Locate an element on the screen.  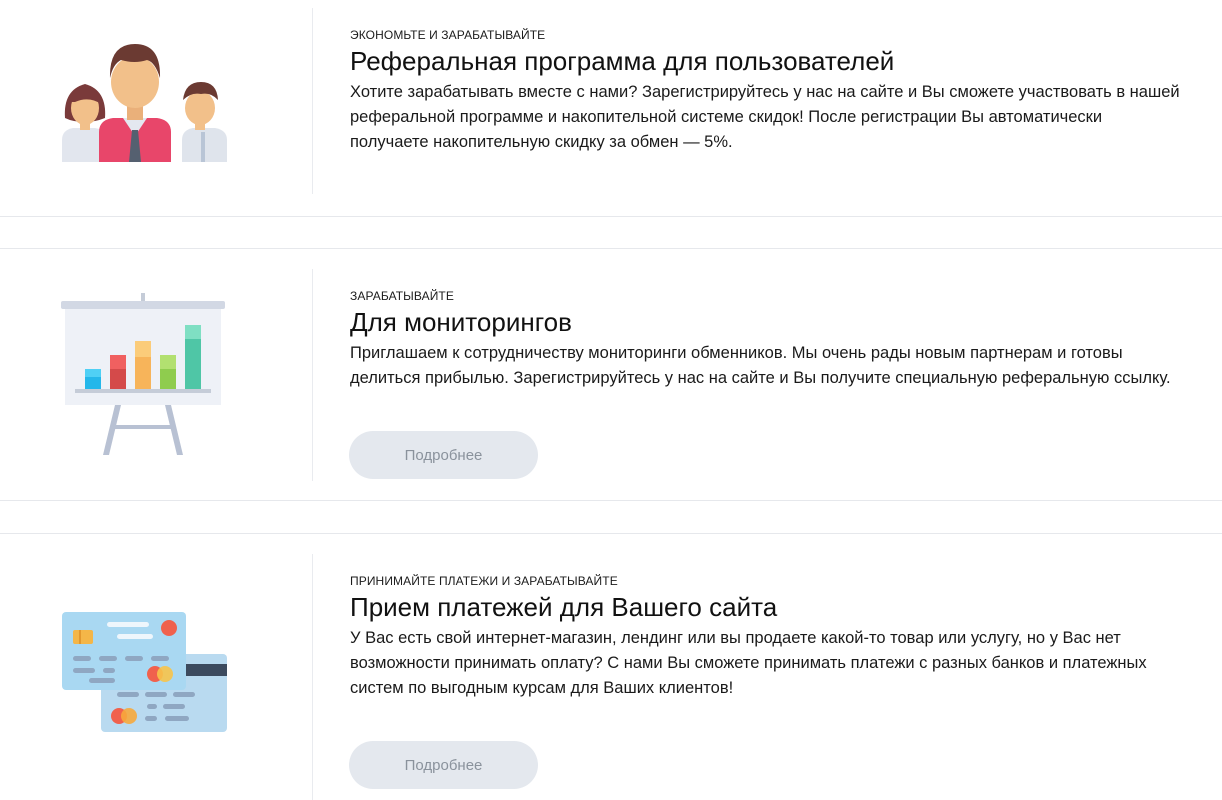
section-eyebrow: ПРИНИМАЙТЕ ПЛАТЕЖИ И ЗАРАБАТЫВАЙТЕ is located at coordinates (484, 581).